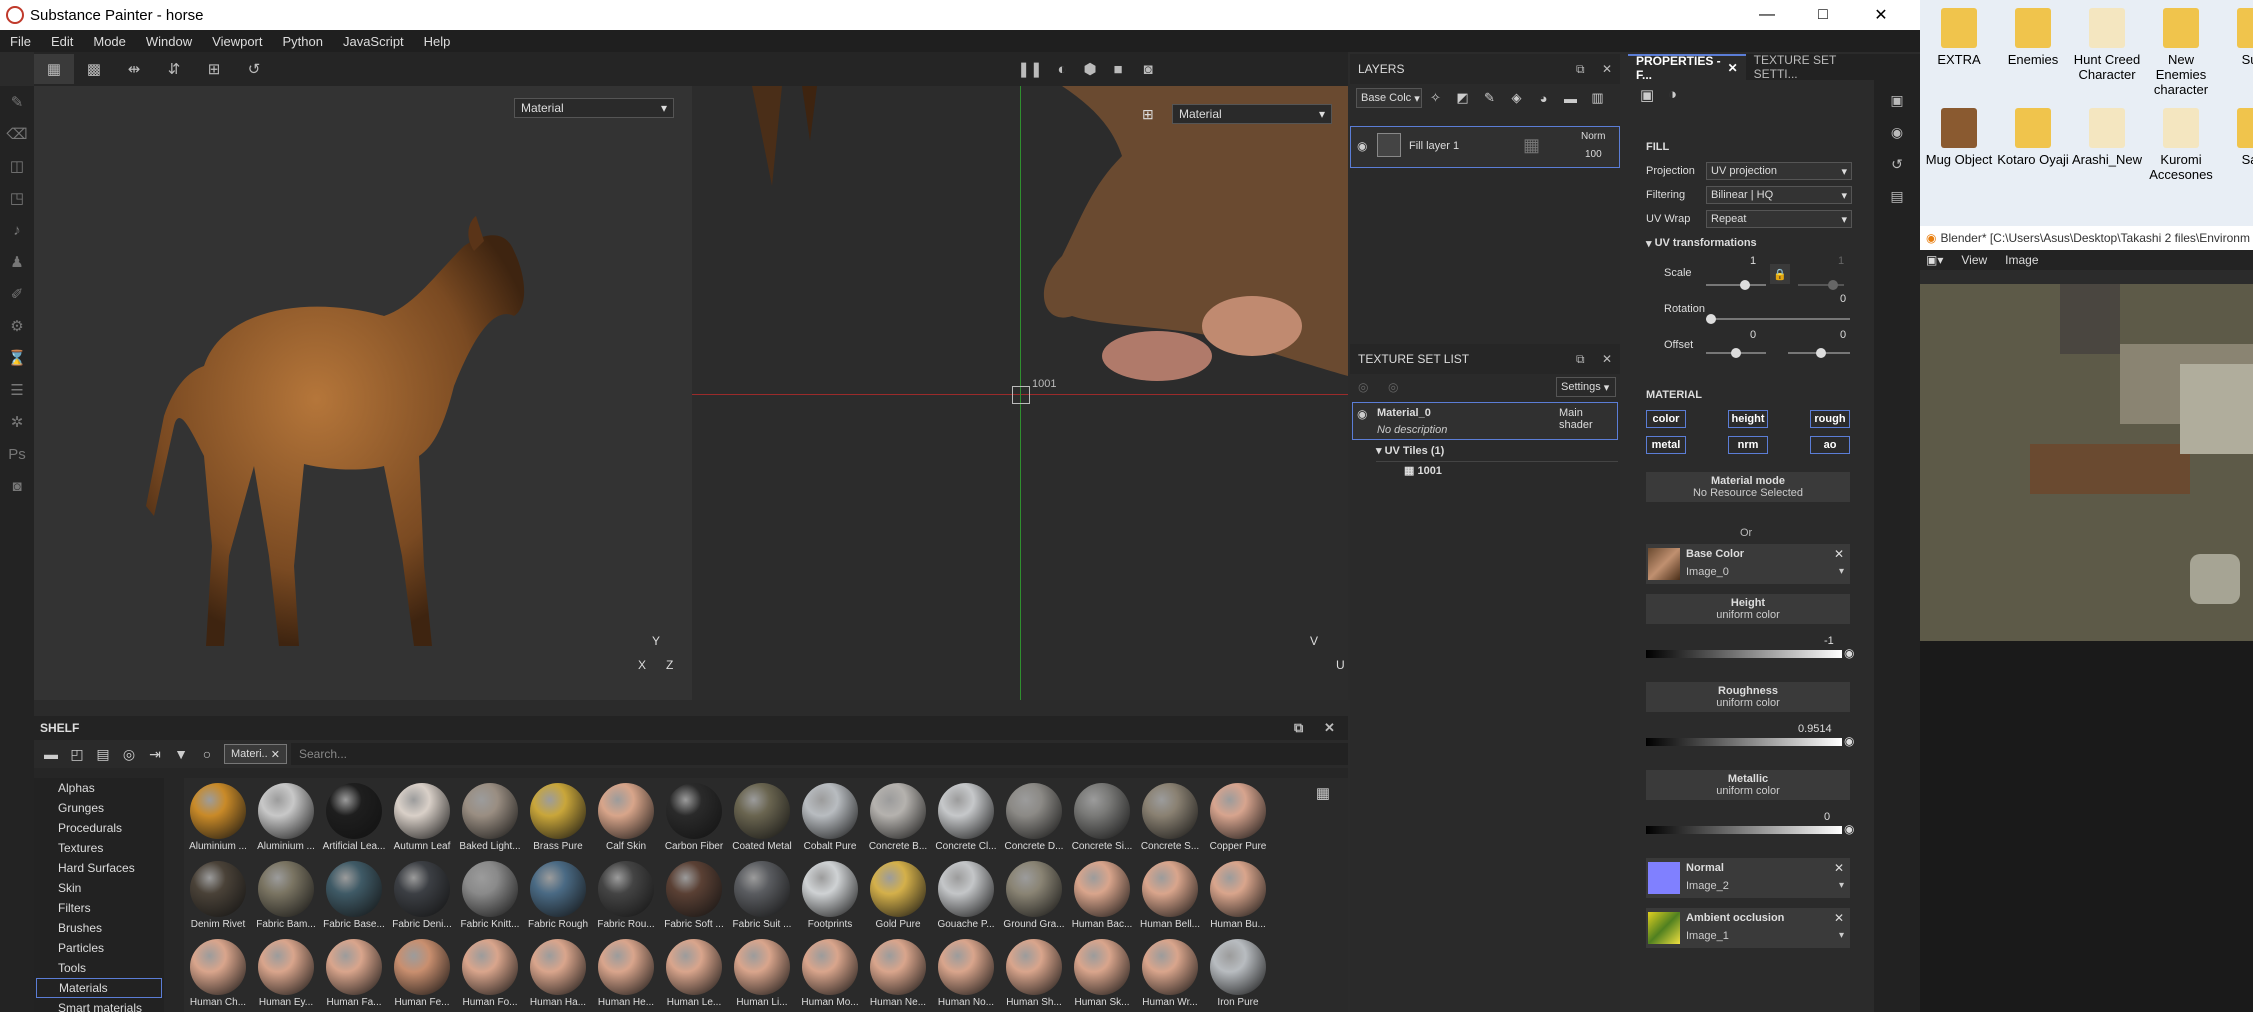 The height and width of the screenshot is (1012, 2253). What do you see at coordinates (51, 754) in the screenshot?
I see `folder-icon: ▬` at bounding box center [51, 754].